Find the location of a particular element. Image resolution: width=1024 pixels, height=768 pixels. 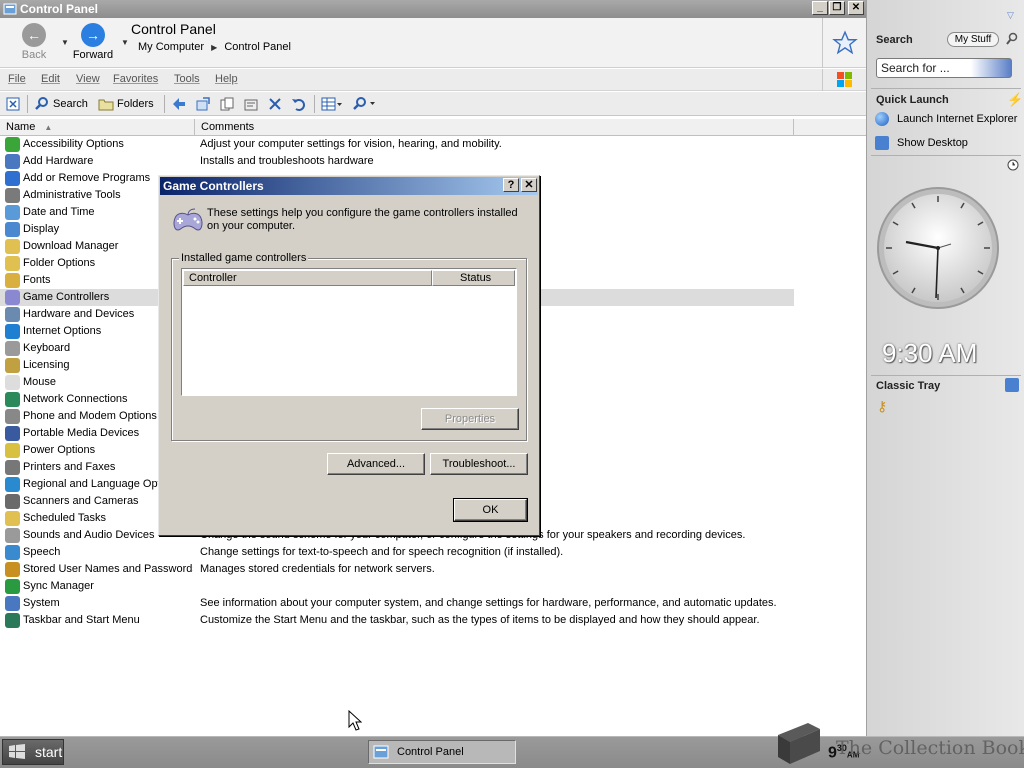

minimize-button: _ is located at coordinates (820, 8).